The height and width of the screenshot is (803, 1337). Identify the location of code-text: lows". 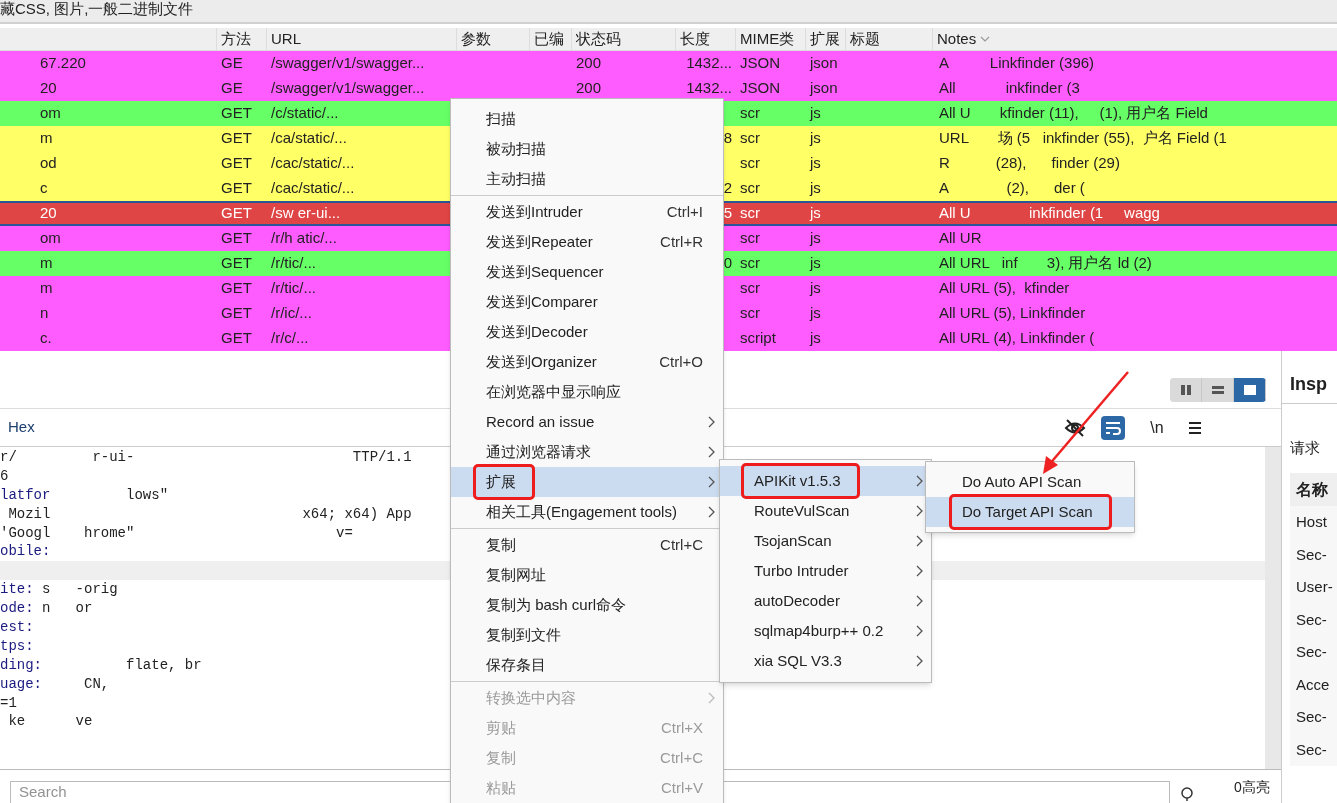
(147, 495).